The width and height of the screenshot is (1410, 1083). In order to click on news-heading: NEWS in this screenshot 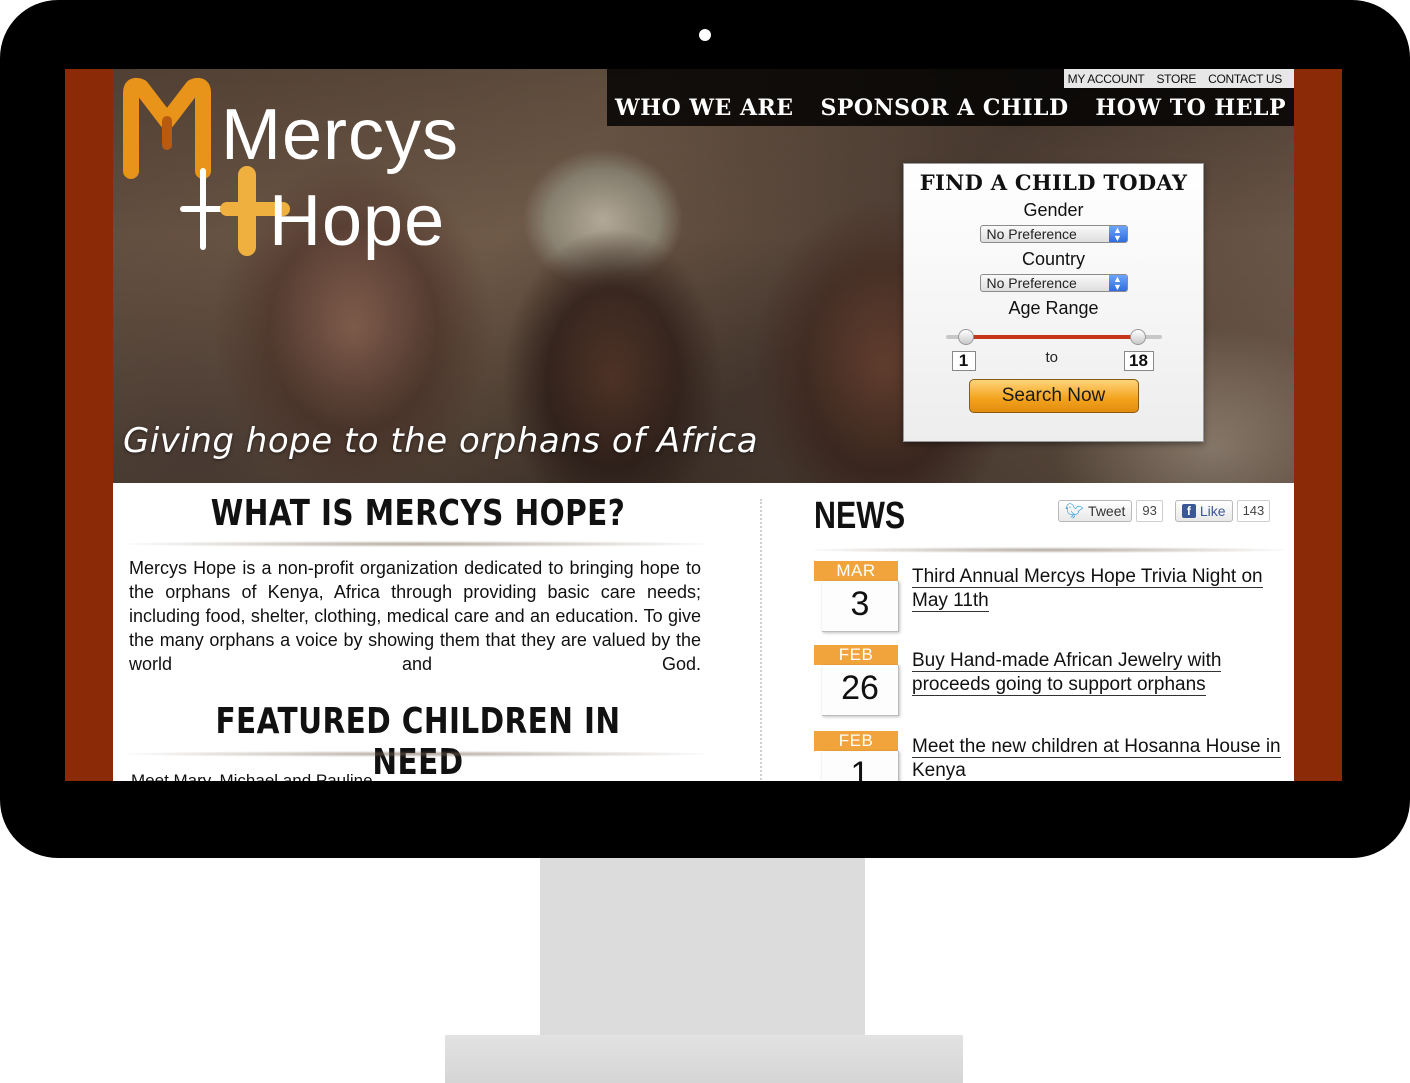, I will do `click(860, 516)`.